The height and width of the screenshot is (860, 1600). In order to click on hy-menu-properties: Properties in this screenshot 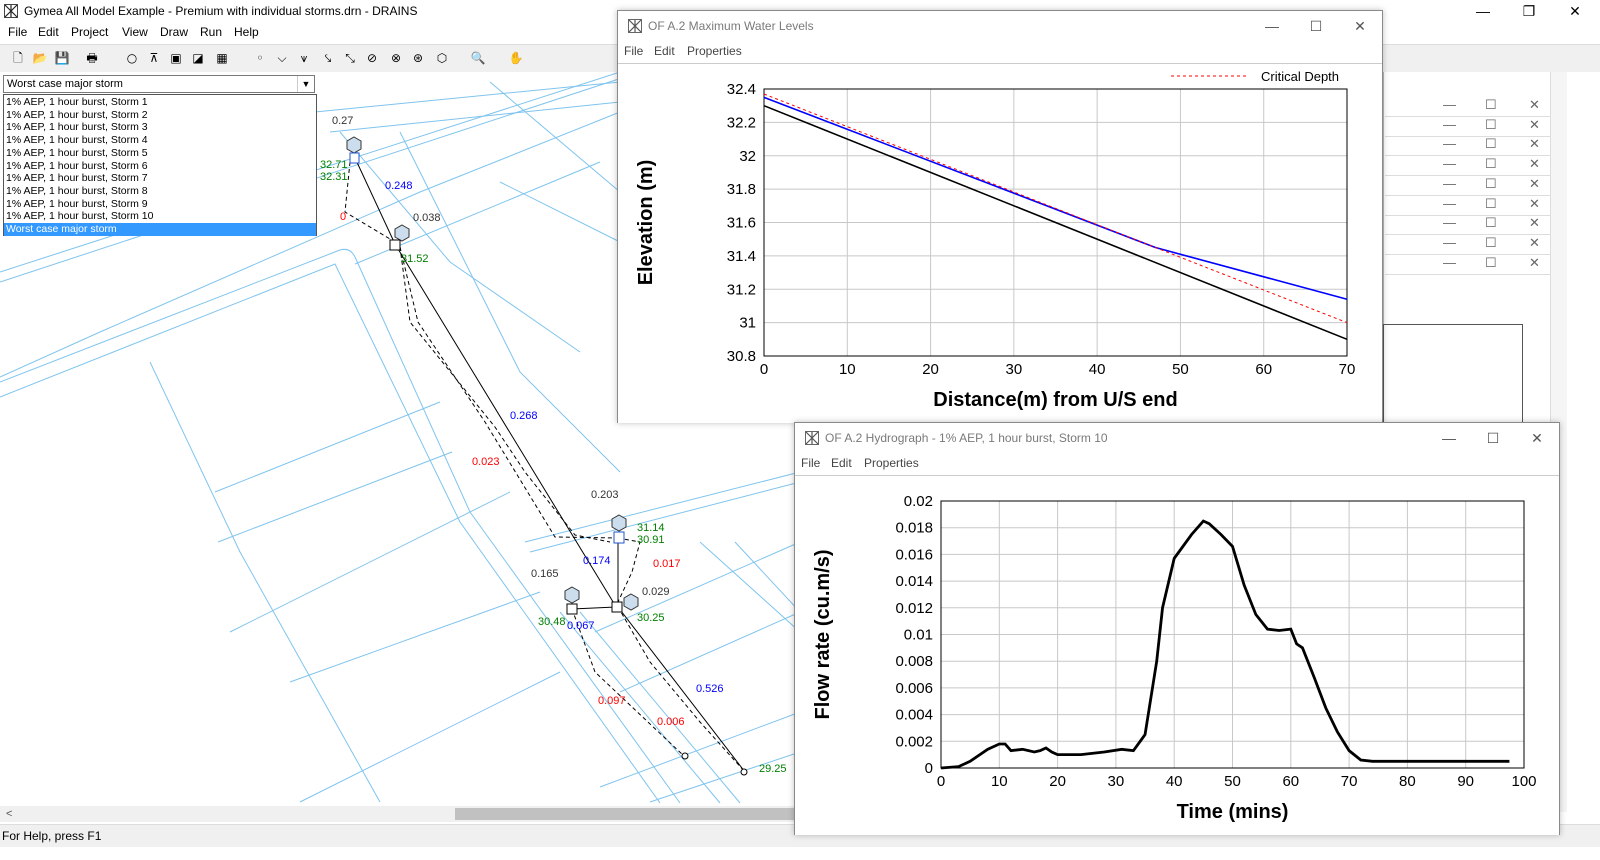, I will do `click(891, 463)`.